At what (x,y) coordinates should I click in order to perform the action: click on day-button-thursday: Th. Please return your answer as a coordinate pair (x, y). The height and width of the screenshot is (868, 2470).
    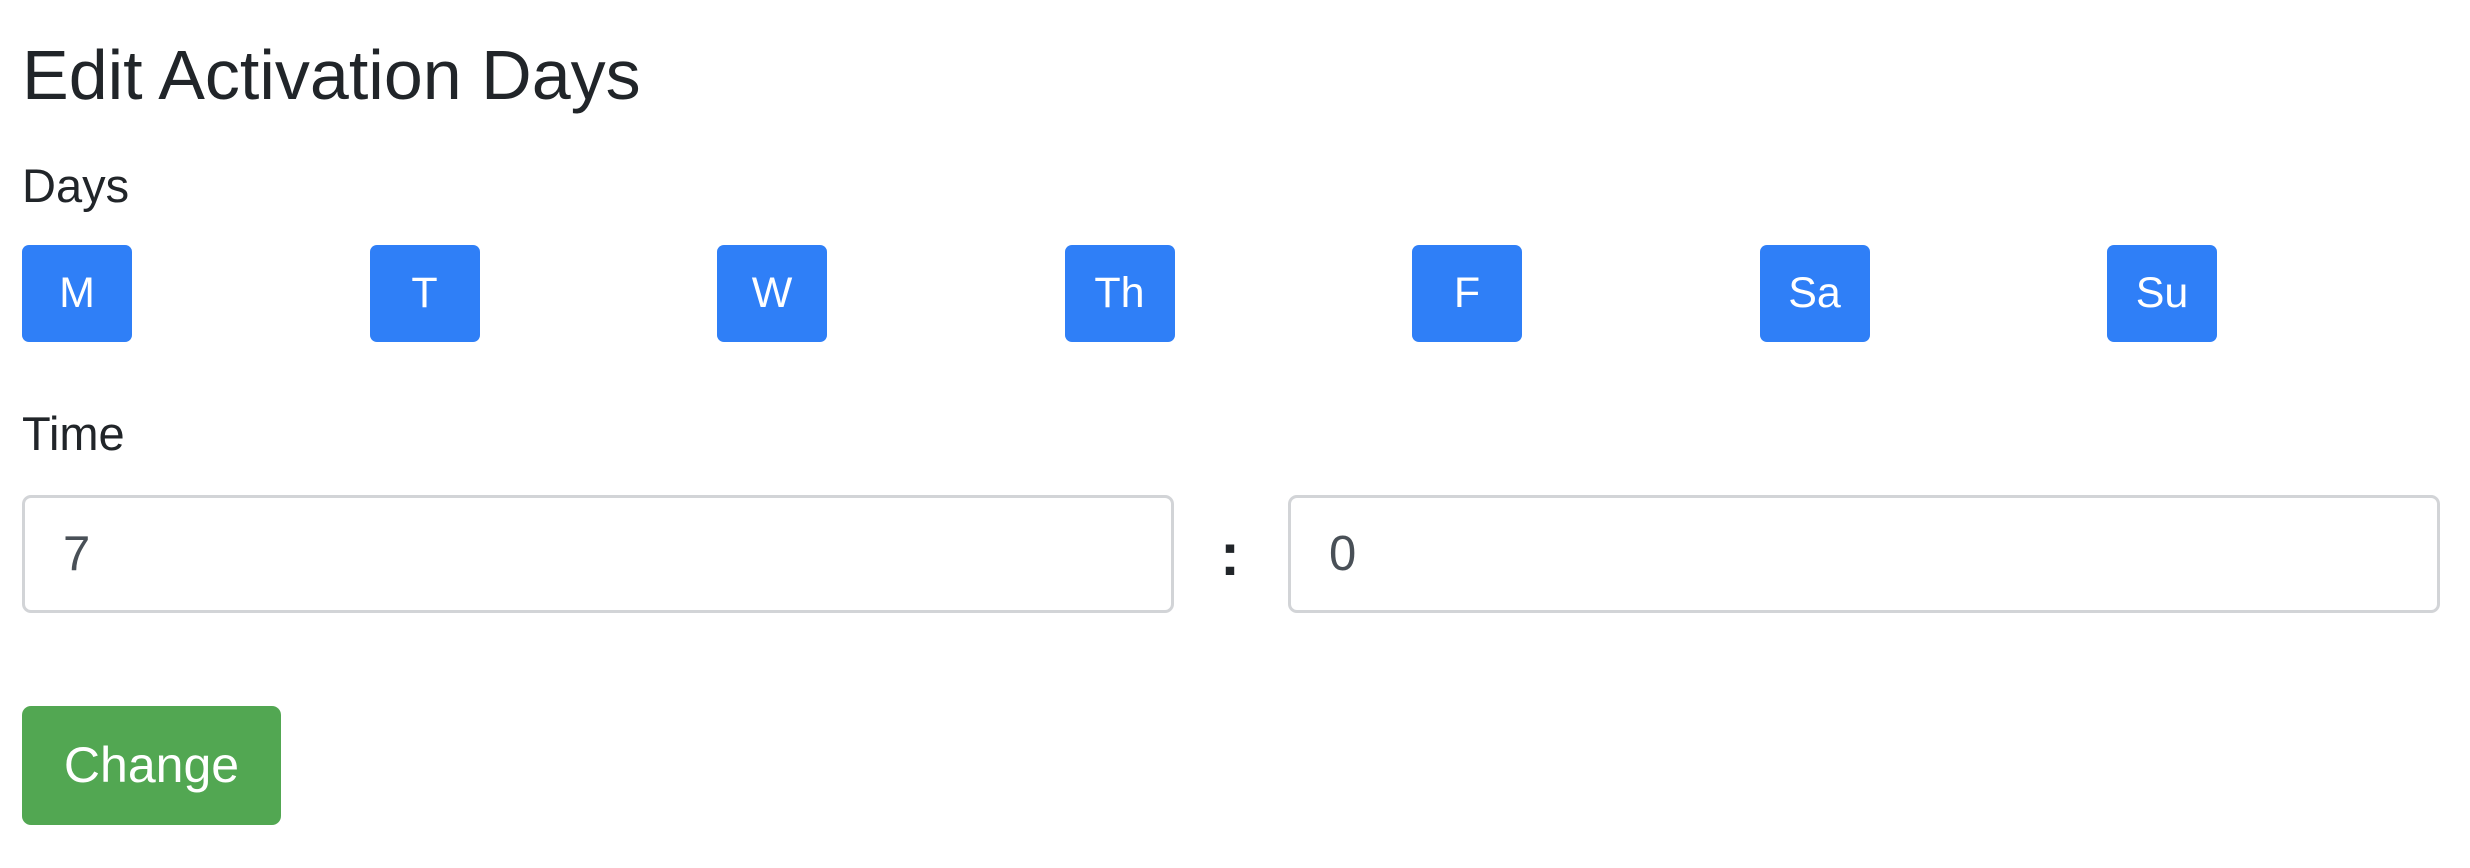
    Looking at the image, I should click on (1119, 293).